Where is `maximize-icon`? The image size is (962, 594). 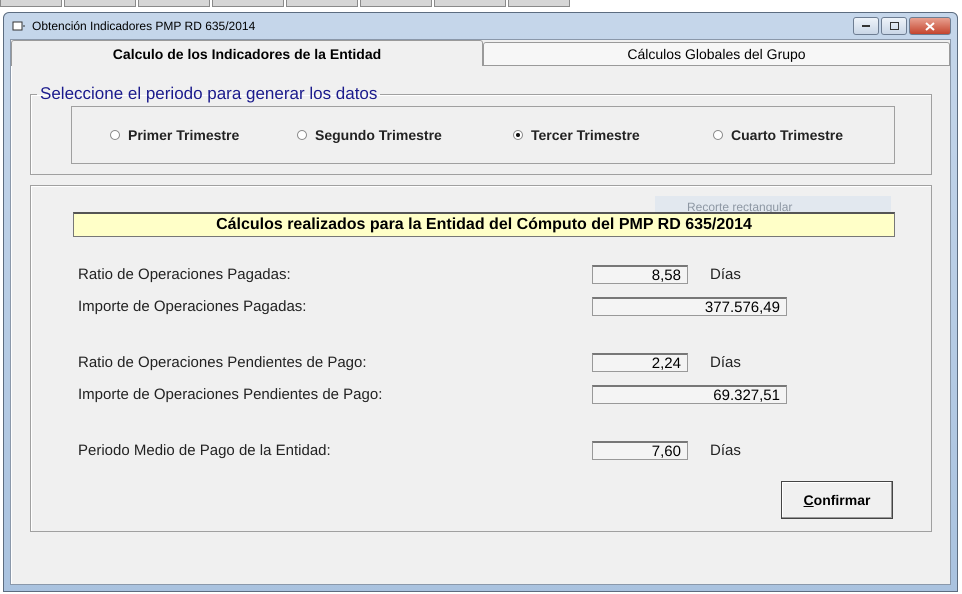
maximize-icon is located at coordinates (894, 26).